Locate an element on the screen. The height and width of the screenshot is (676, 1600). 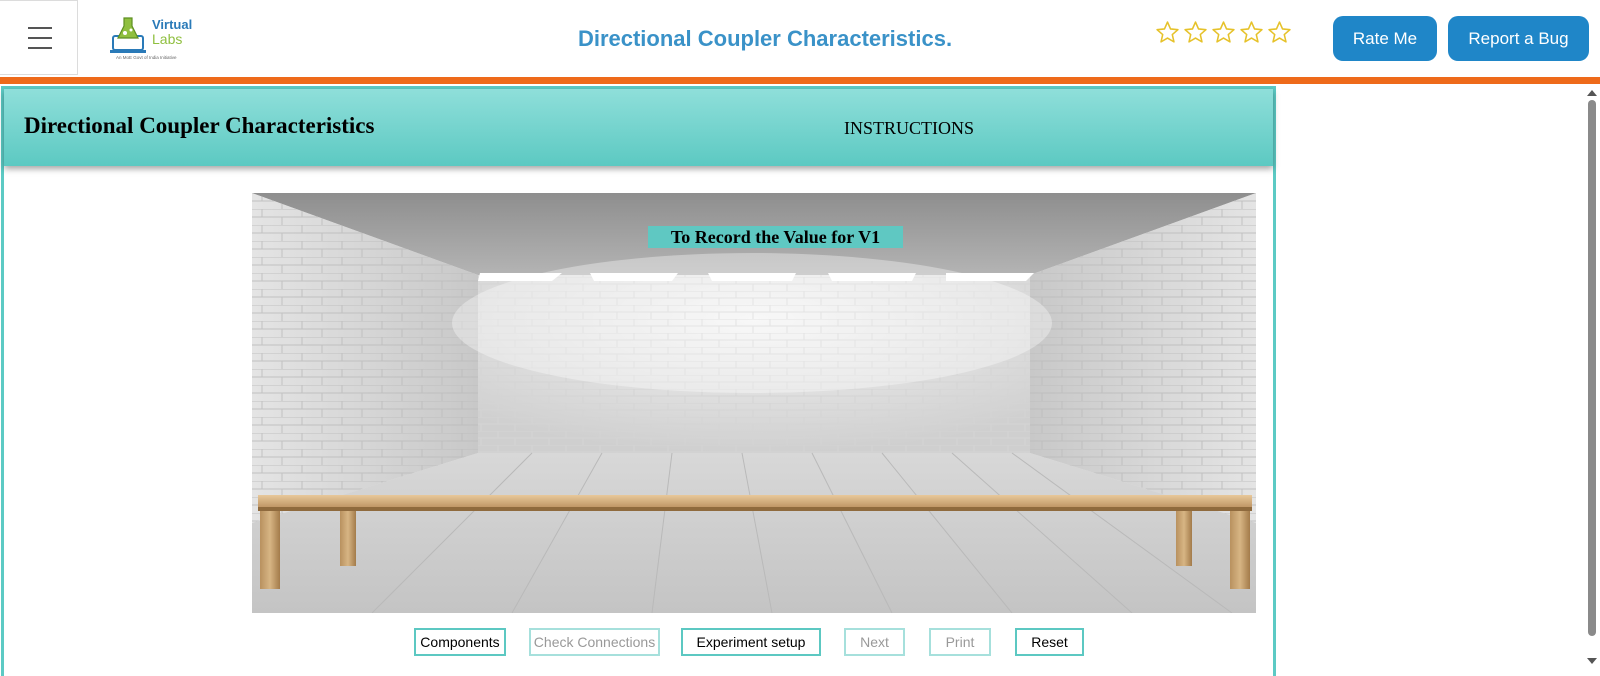
logo-text: Virtual Labs is located at coordinates (172, 32).